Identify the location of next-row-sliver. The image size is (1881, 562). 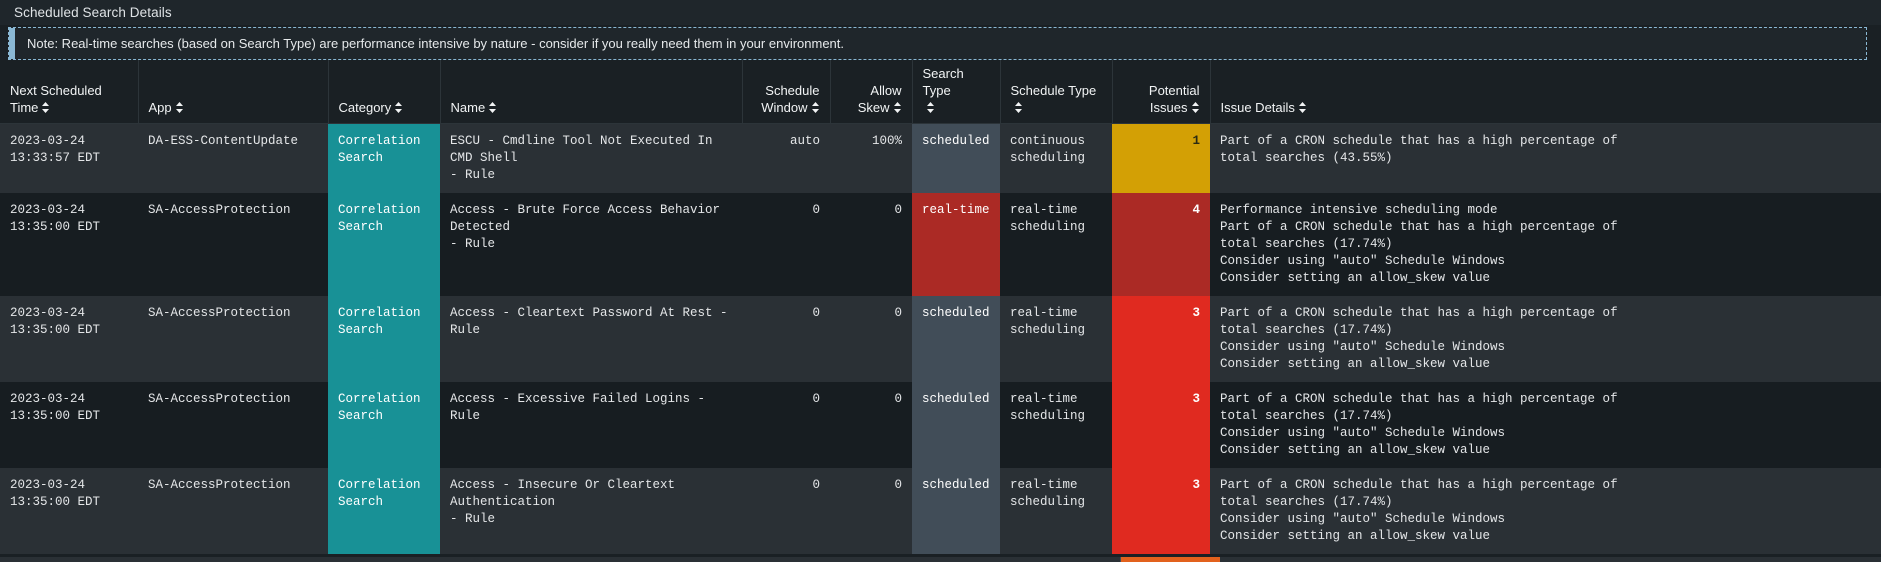
(940, 559).